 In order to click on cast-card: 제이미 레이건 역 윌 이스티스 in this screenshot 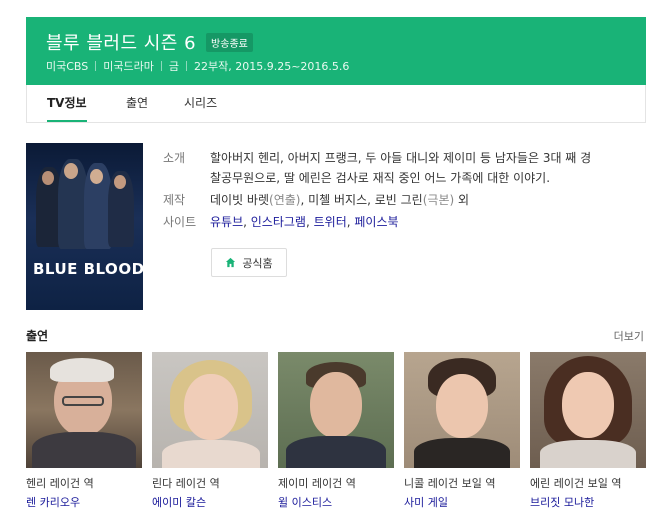, I will do `click(336, 431)`.